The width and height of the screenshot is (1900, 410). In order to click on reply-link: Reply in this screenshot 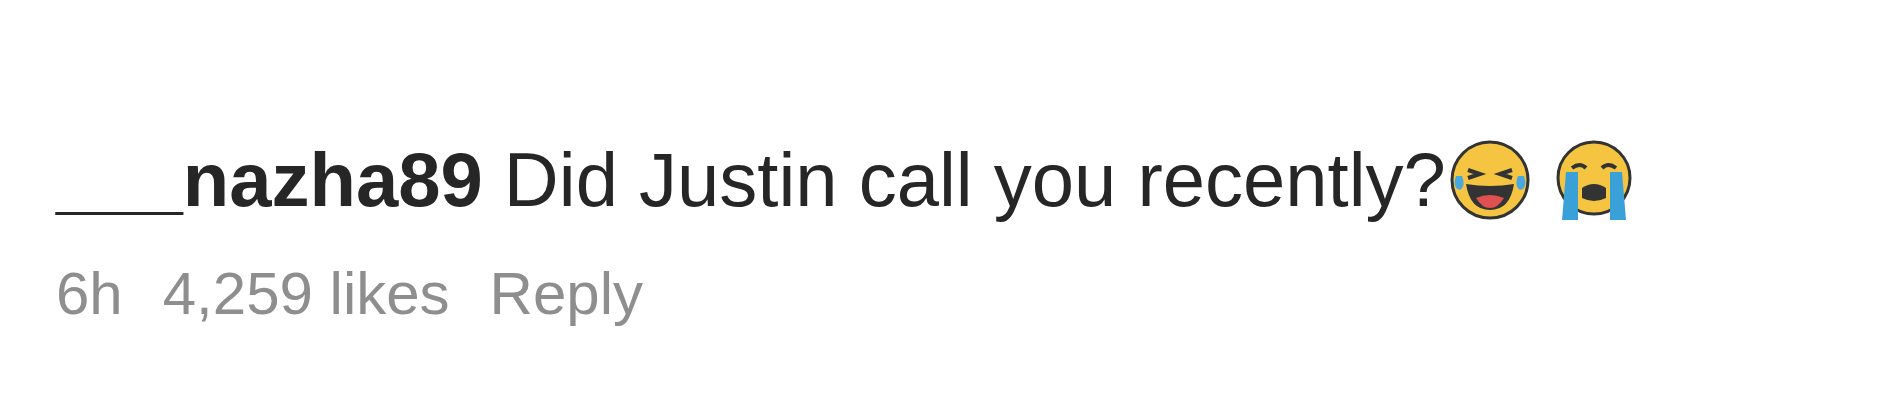, I will do `click(566, 294)`.